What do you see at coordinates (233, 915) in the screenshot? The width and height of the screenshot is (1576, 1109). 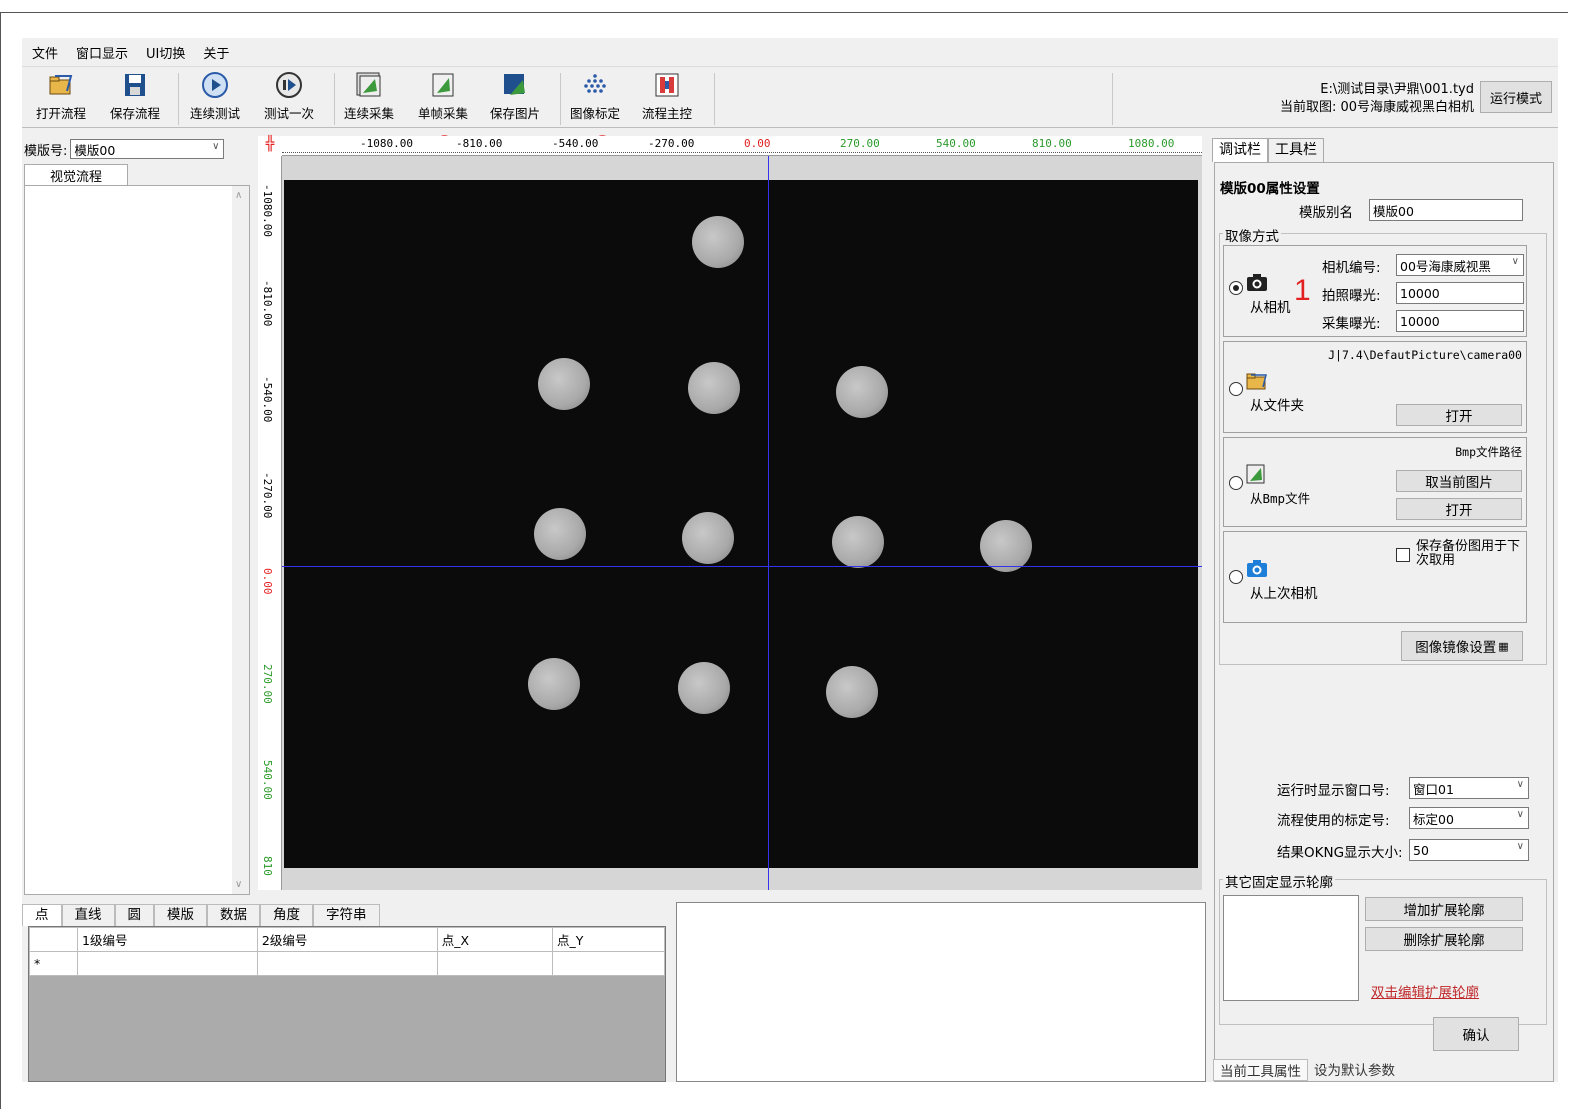 I see `tab-data: 数据` at bounding box center [233, 915].